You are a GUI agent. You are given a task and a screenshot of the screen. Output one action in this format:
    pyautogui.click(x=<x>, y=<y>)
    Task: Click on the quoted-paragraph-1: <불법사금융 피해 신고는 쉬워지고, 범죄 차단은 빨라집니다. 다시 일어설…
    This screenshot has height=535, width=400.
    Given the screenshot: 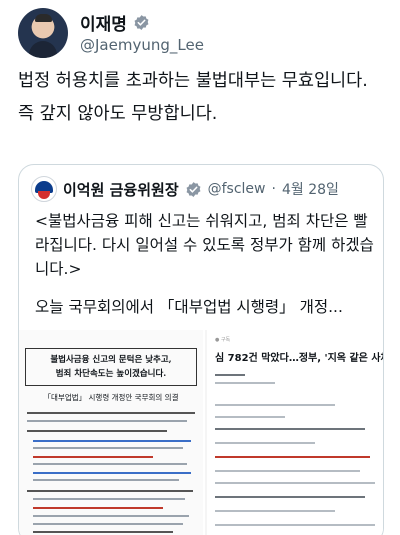 What is the action you would take?
    pyautogui.click(x=204, y=245)
    